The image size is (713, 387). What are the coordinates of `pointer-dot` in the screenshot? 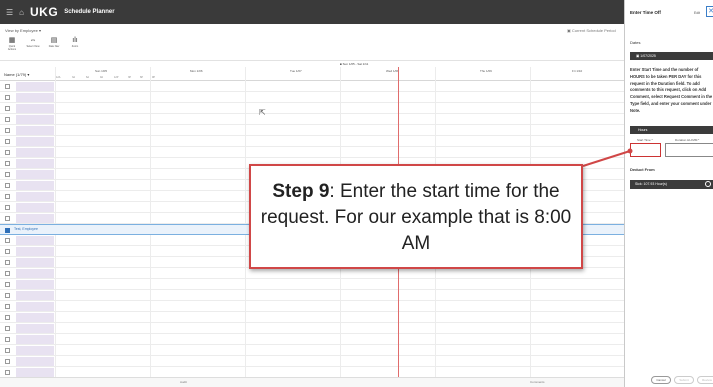 It's located at (630, 151).